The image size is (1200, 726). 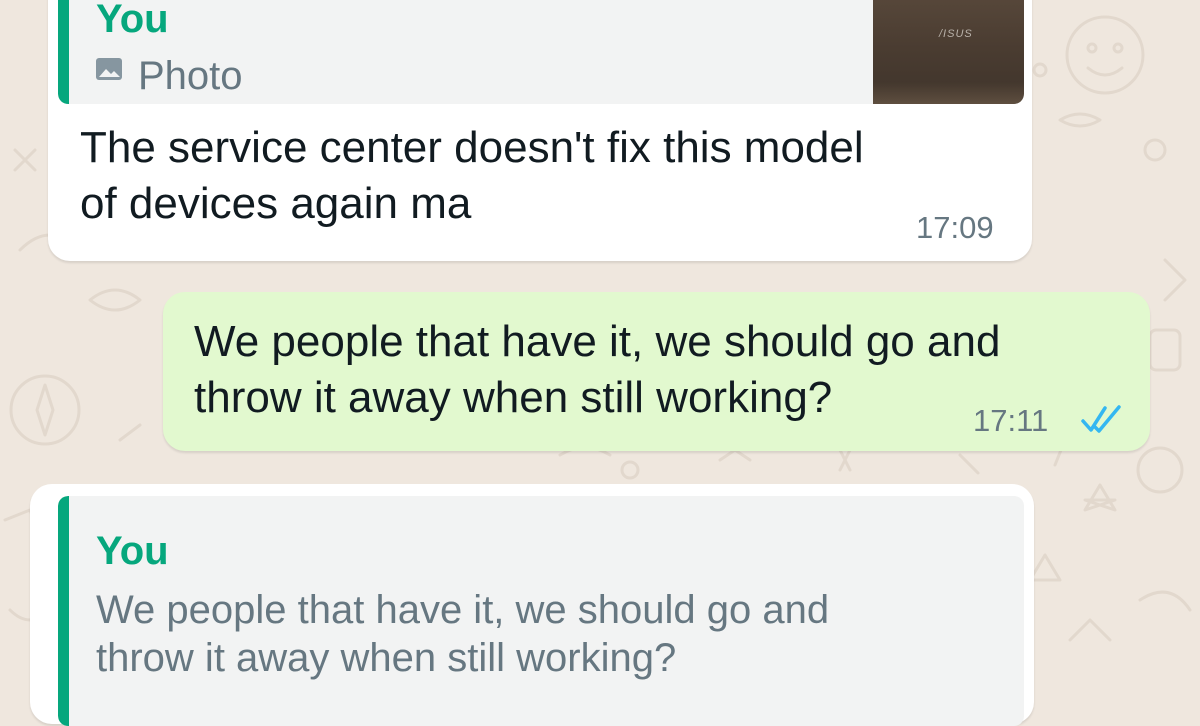 I want to click on message-text-line-1: We people that have it, we should go and, so click(x=597, y=341).